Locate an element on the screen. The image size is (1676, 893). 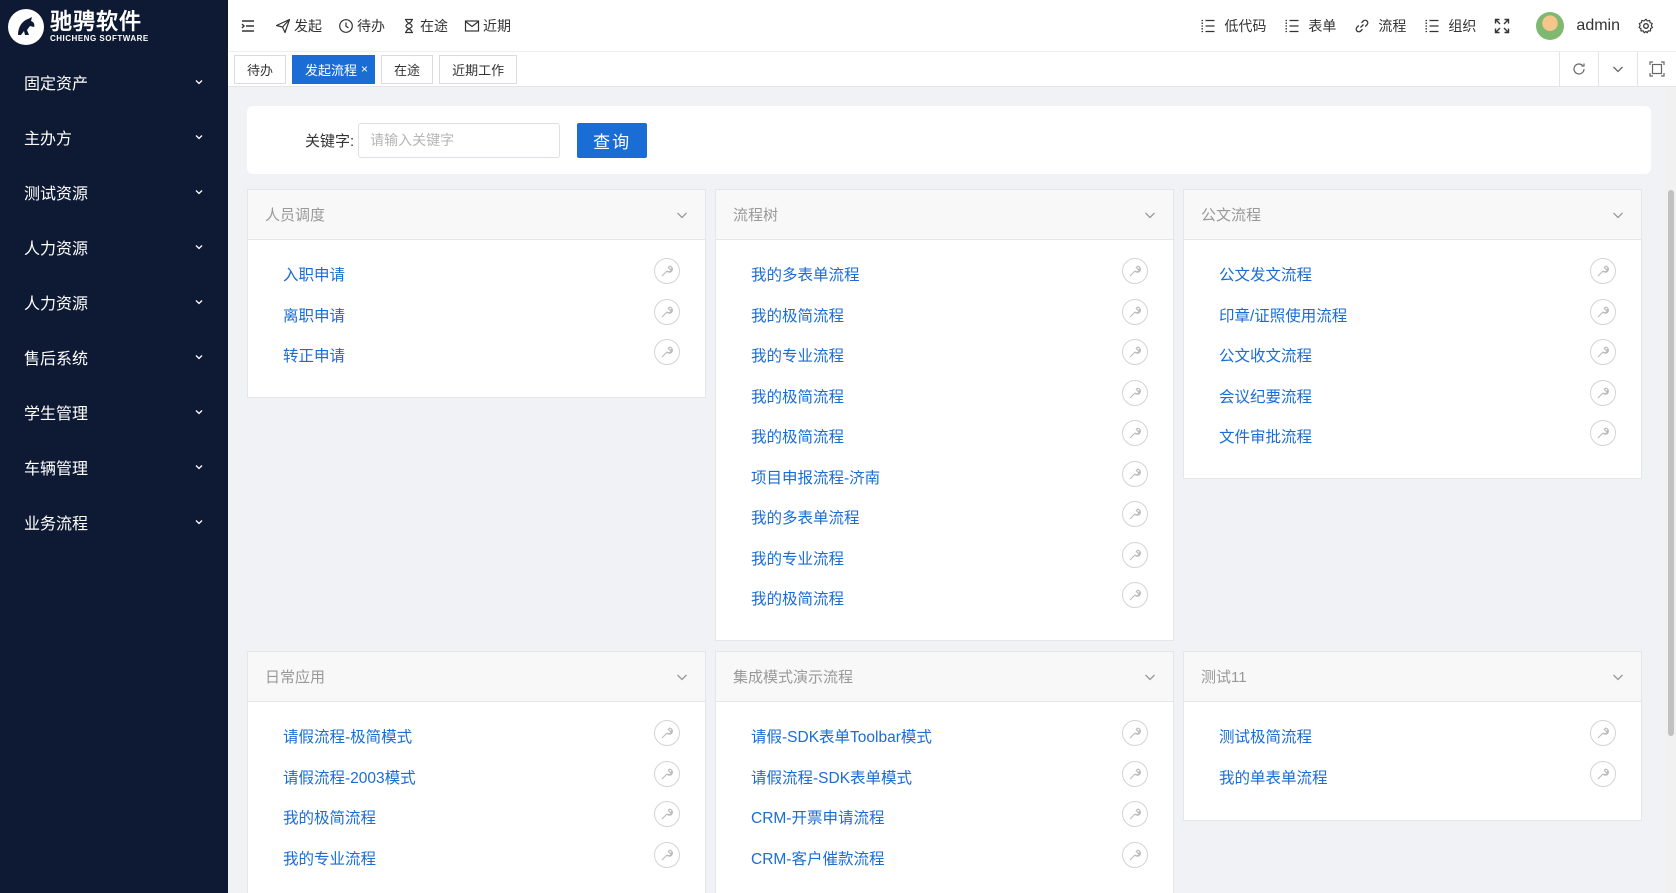
flow-link: 会议纪要流程 is located at coordinates (1265, 396).